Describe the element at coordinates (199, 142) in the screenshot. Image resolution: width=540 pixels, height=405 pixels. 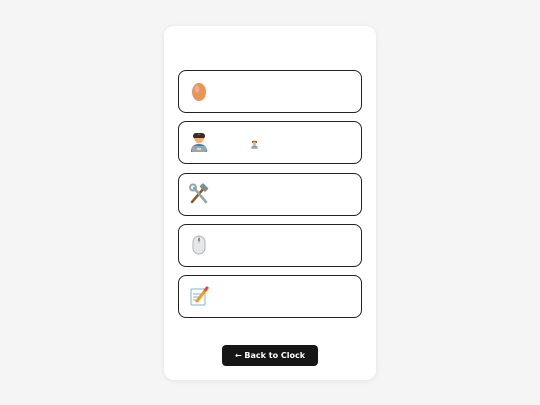
I see `technologist-icon` at that location.